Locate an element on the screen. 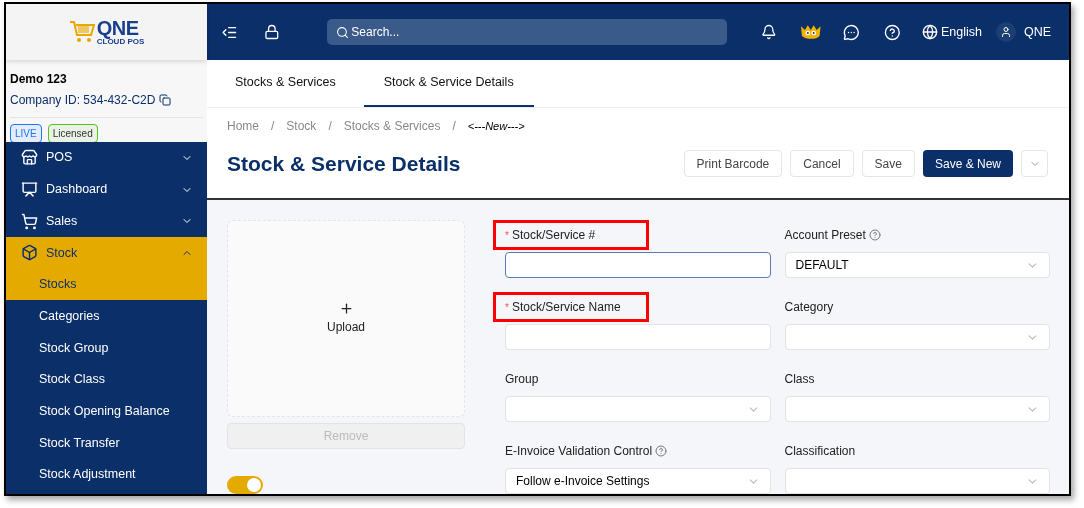 This screenshot has height=508, width=1084. globe-icon is located at coordinates (929, 32).